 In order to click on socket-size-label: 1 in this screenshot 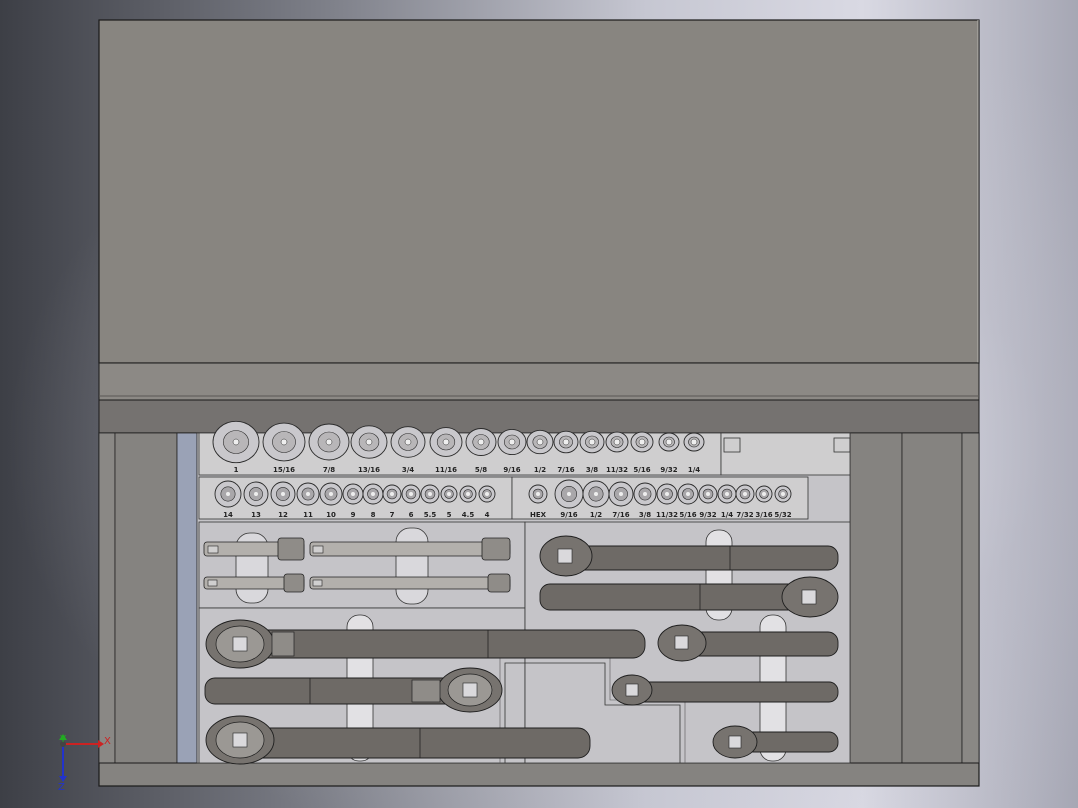, I will do `click(236, 470)`.